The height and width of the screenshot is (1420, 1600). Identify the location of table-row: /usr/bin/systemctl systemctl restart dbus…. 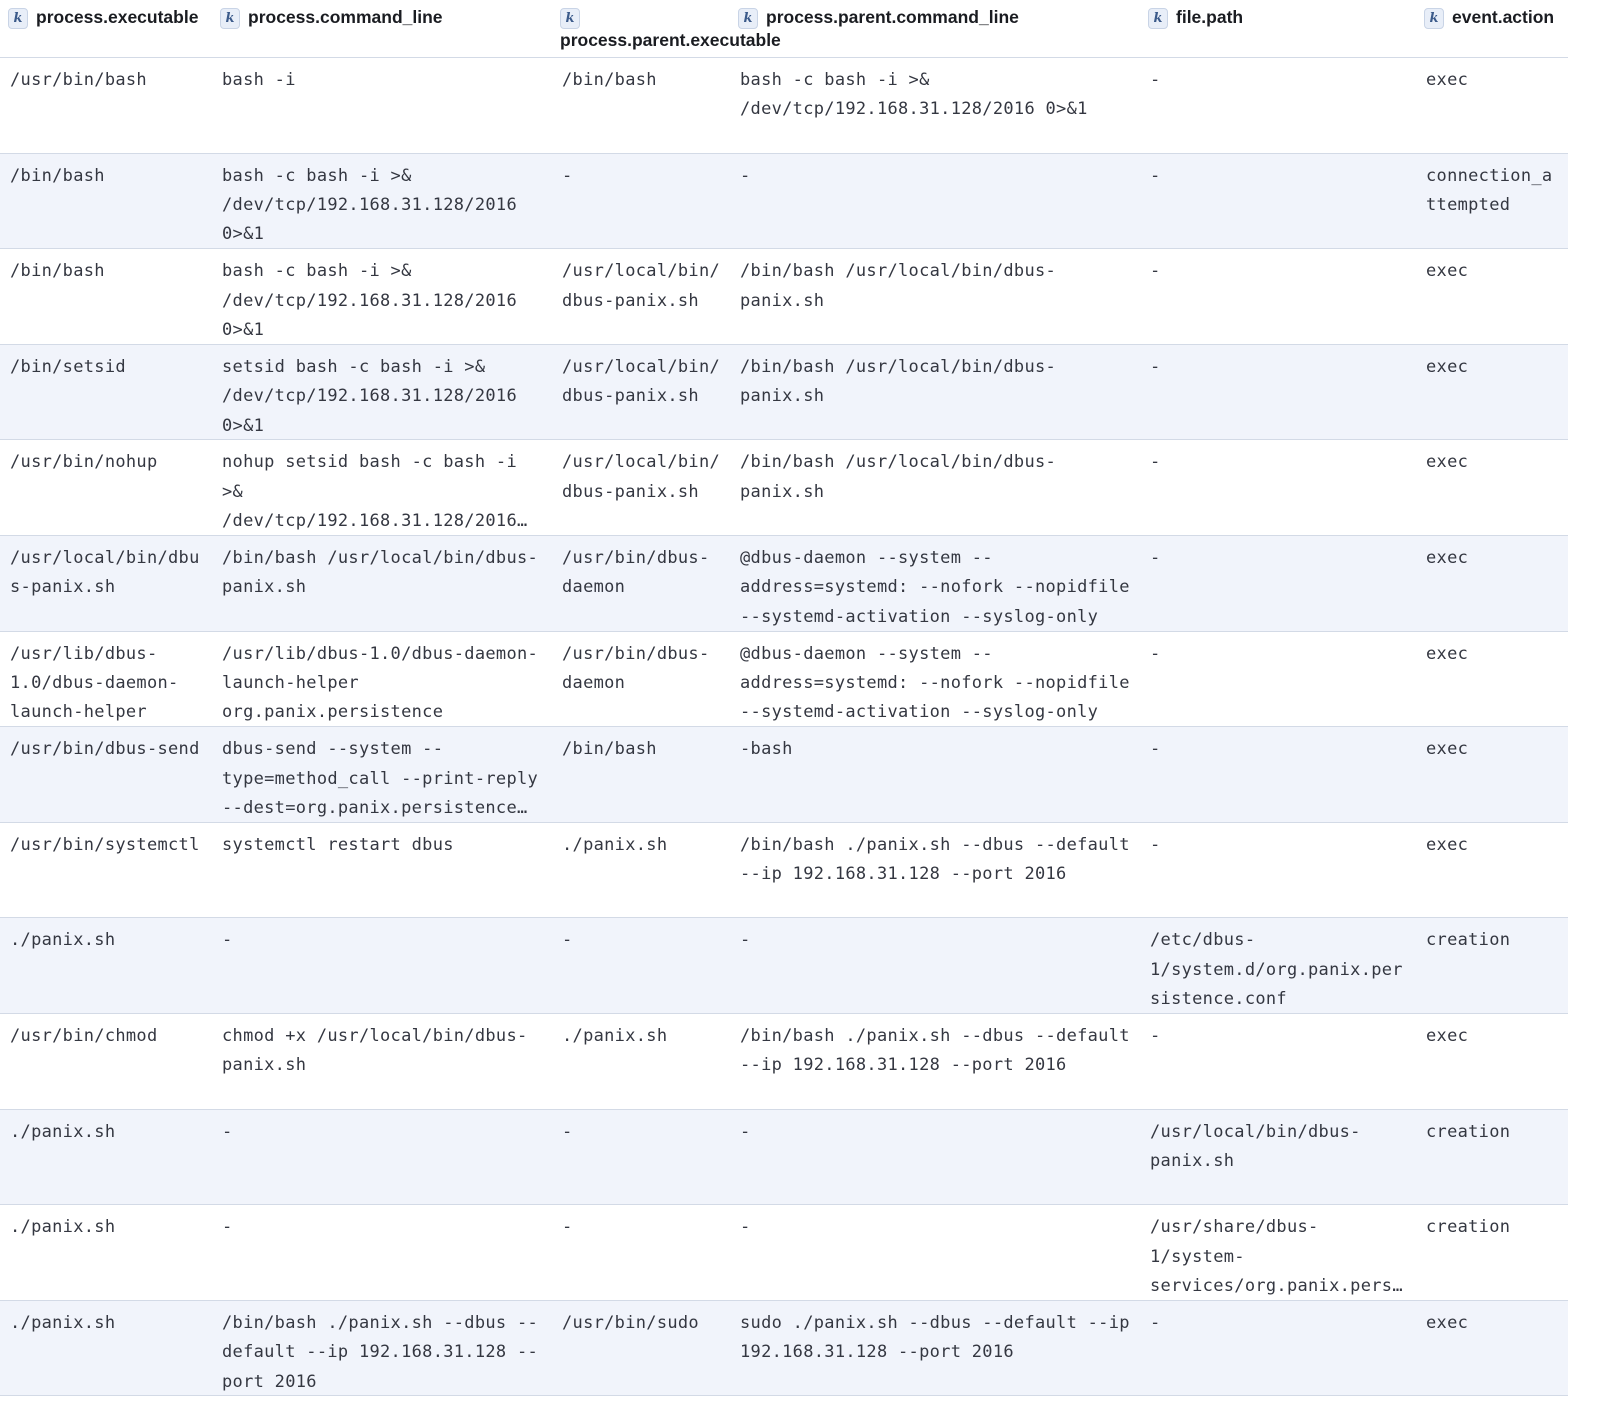
(784, 871).